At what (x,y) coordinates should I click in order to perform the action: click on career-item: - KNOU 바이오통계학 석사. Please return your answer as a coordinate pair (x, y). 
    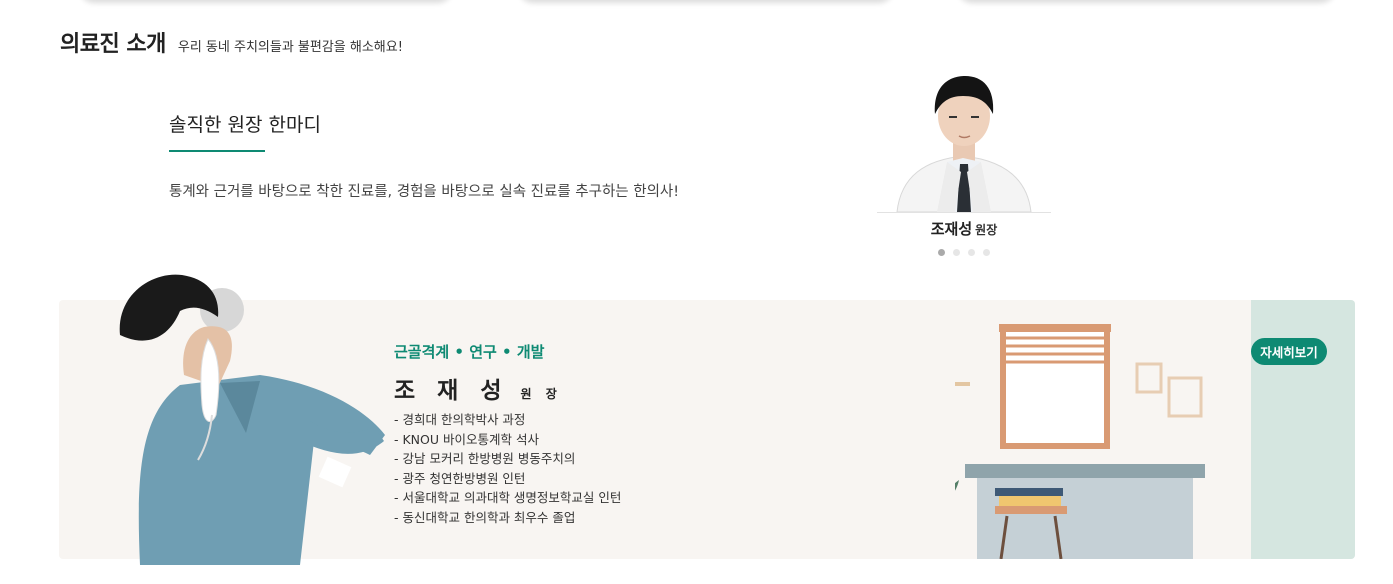
    Looking at the image, I should click on (466, 439).